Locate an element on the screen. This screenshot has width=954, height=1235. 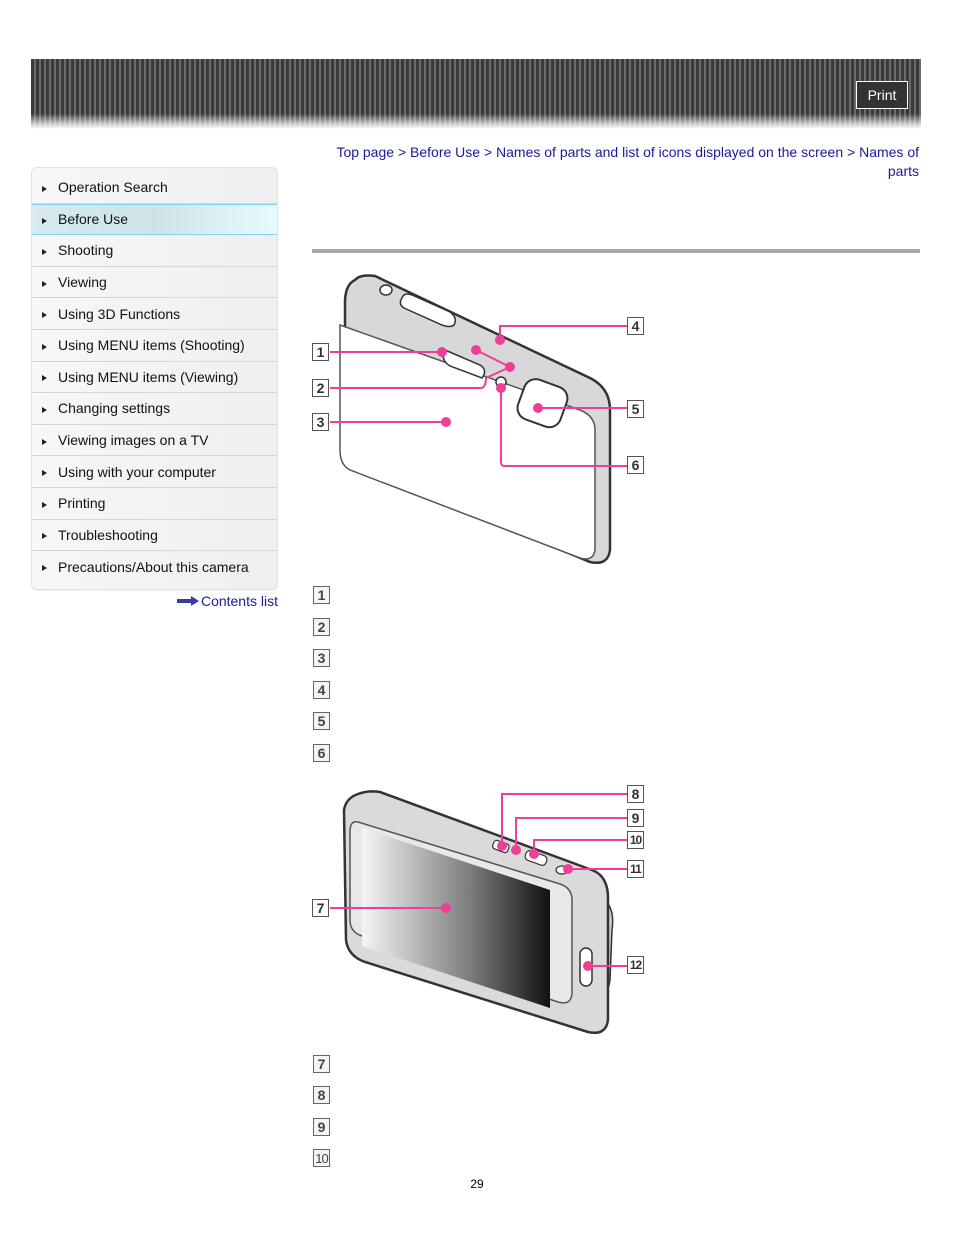
header-banner is located at coordinates (476, 94).